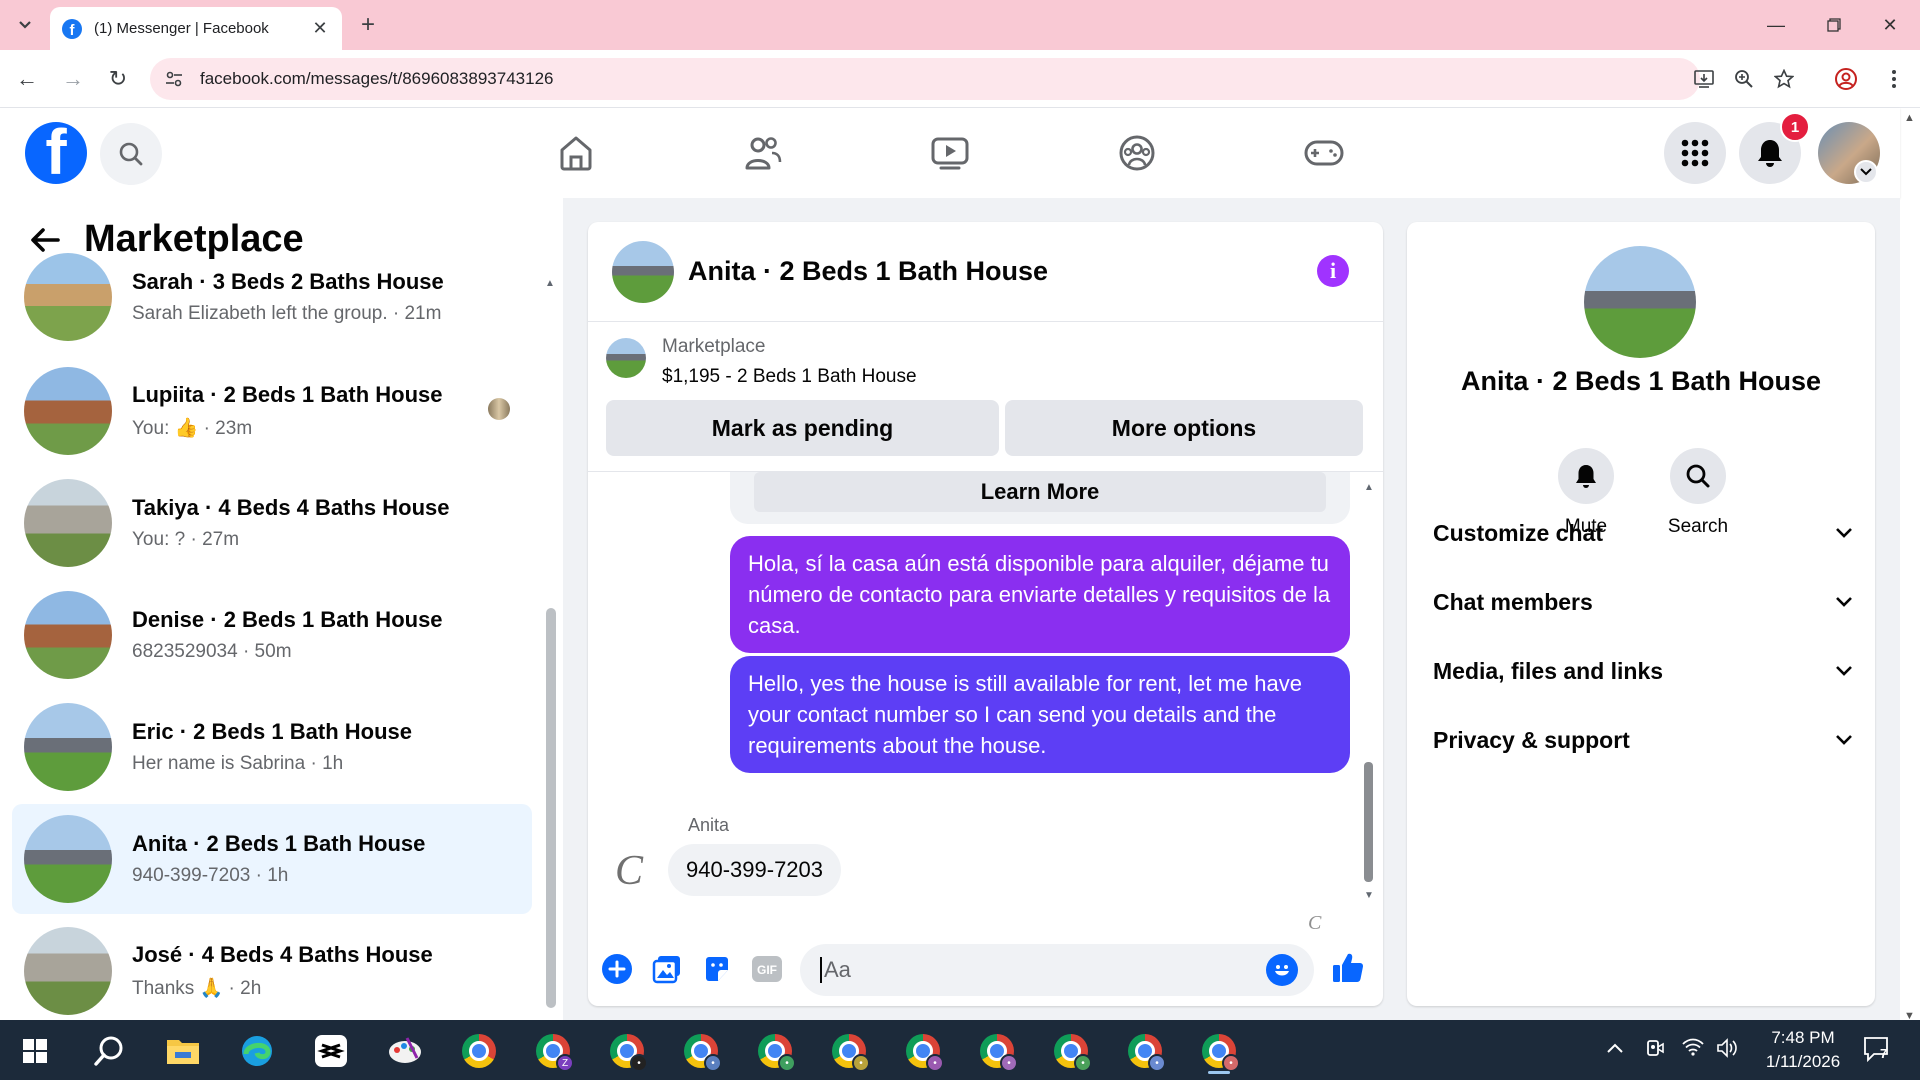  Describe the element at coordinates (1643, 602) in the screenshot. I see `chat-members-section: Chat members` at that location.